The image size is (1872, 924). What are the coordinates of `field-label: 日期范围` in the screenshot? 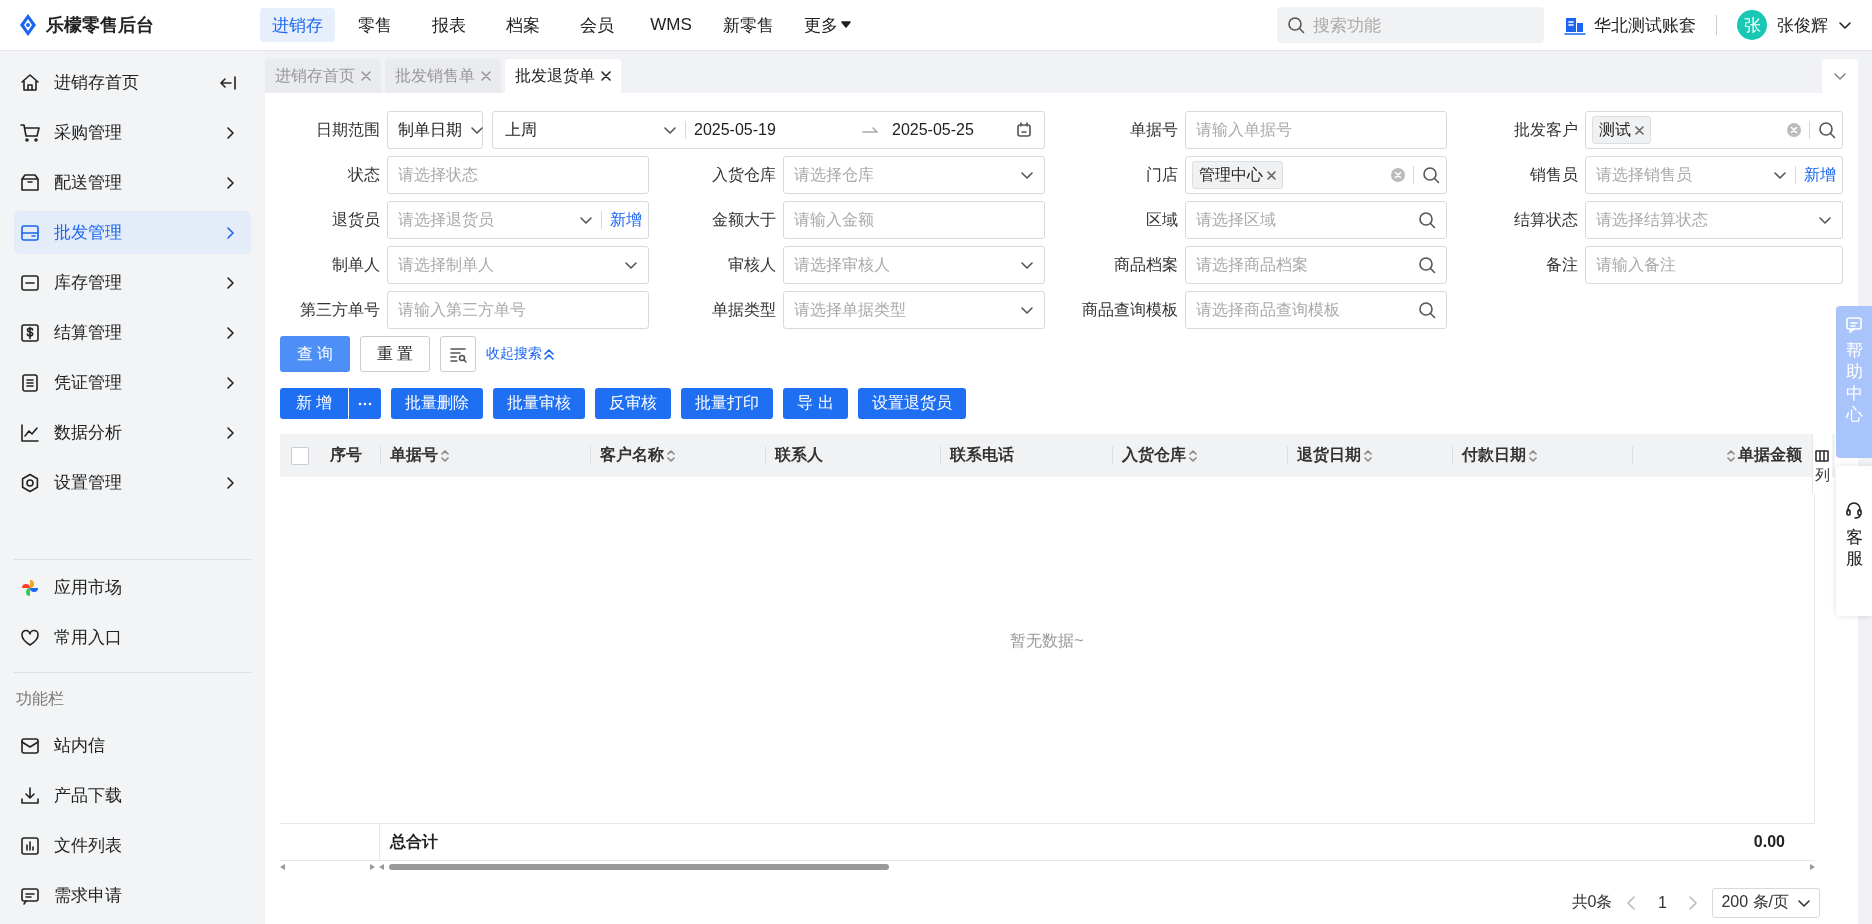 It's located at (347, 129).